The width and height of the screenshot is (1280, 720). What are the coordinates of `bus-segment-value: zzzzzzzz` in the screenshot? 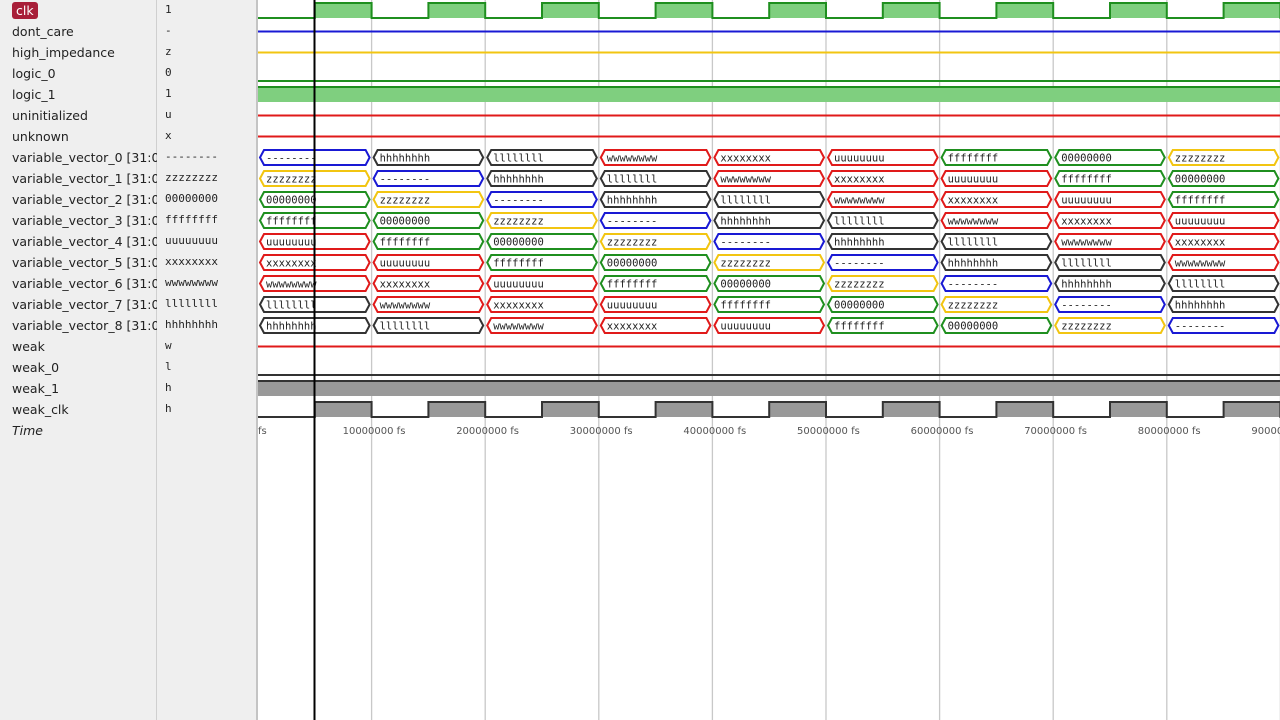 It's located at (745, 264).